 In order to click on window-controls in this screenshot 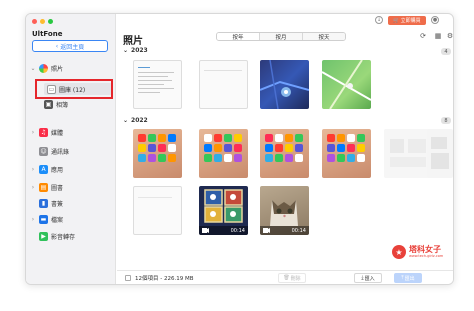, I will do `click(42, 21)`.